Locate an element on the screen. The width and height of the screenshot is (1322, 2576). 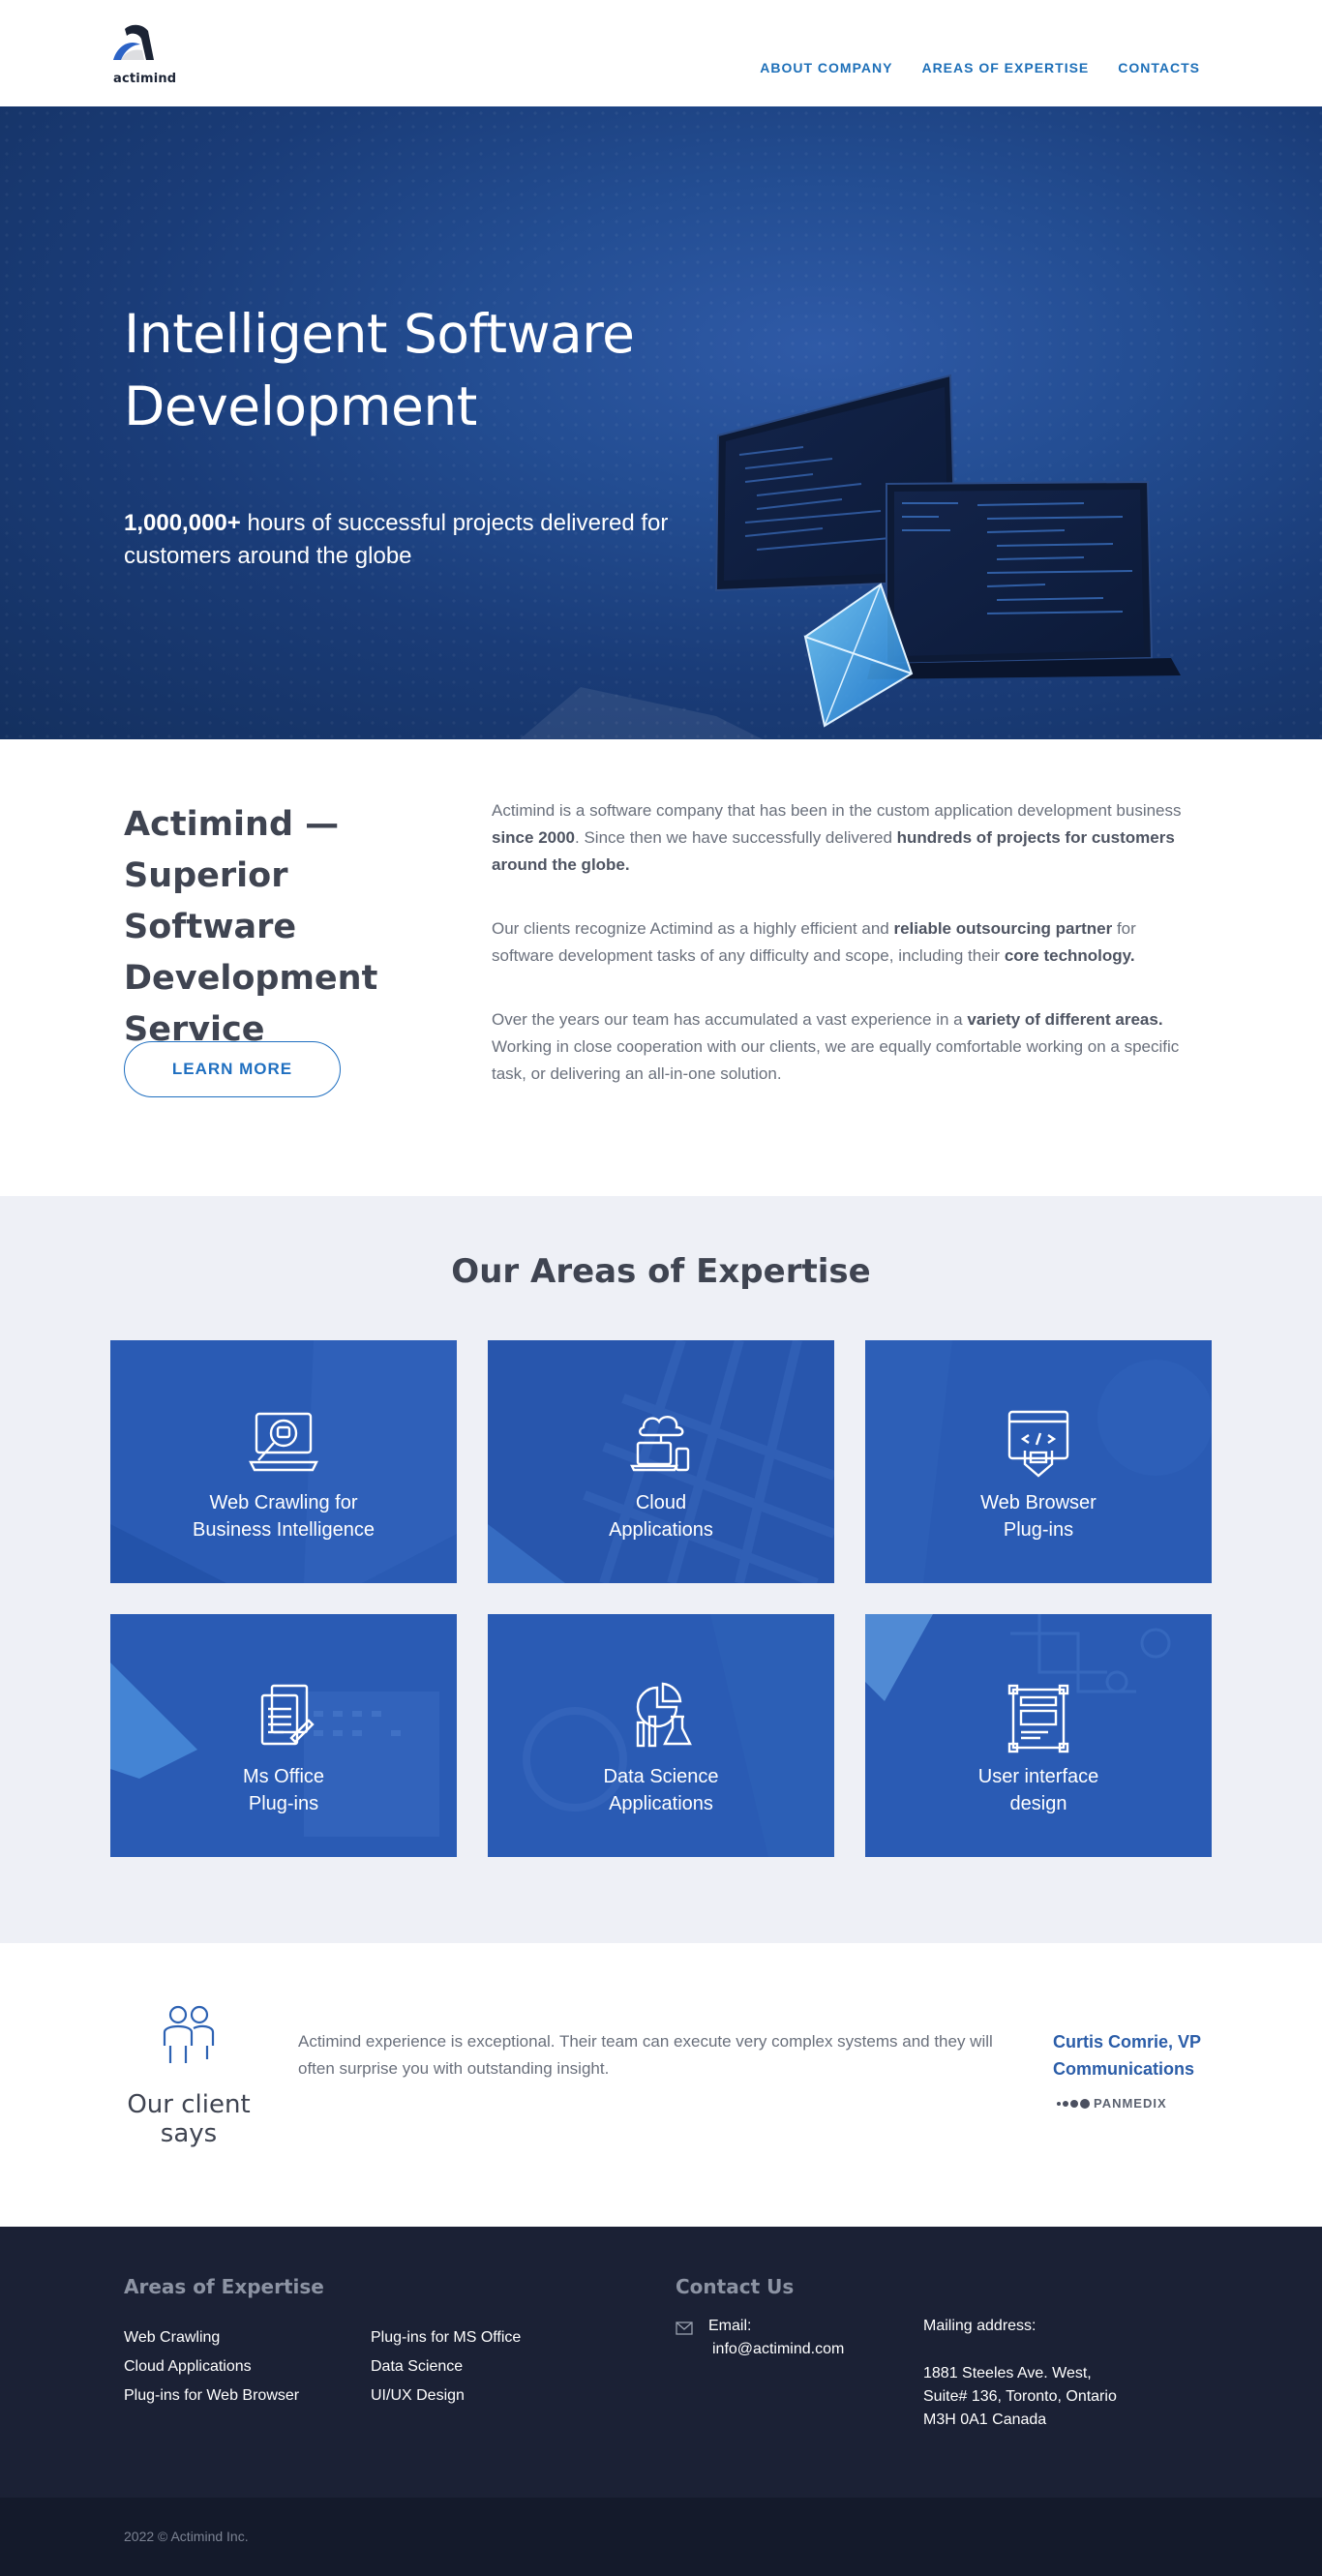
mailing-address-label: Mailing address: is located at coordinates (980, 2326).